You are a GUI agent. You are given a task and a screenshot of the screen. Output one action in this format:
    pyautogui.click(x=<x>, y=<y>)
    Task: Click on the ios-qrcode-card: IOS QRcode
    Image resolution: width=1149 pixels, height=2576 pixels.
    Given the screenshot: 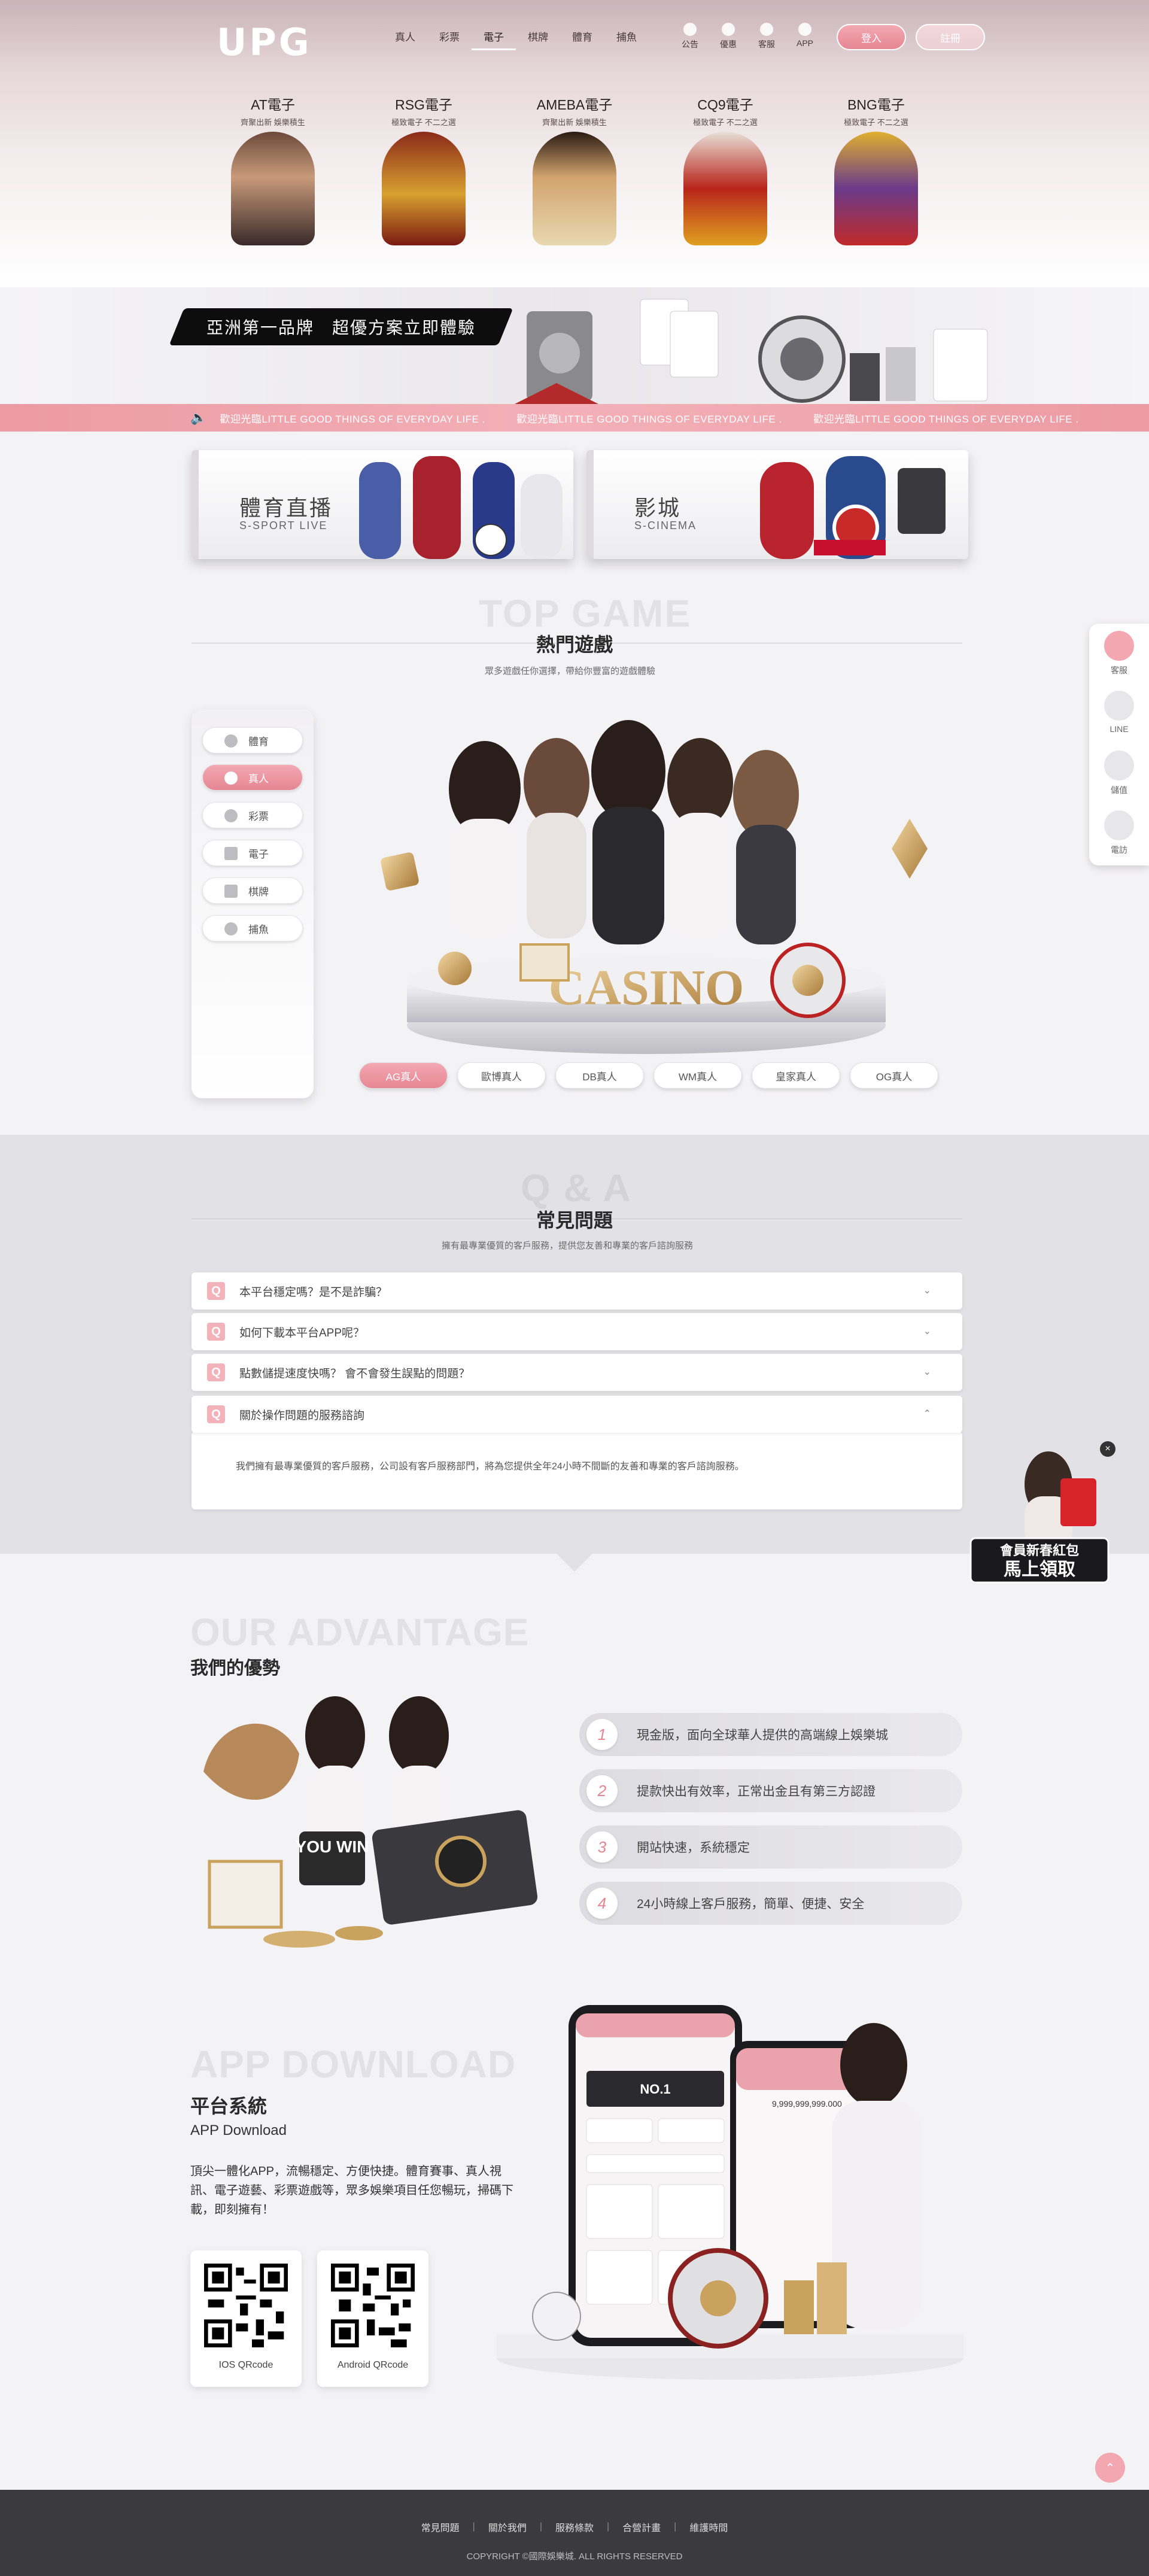 What is the action you would take?
    pyautogui.click(x=246, y=2318)
    